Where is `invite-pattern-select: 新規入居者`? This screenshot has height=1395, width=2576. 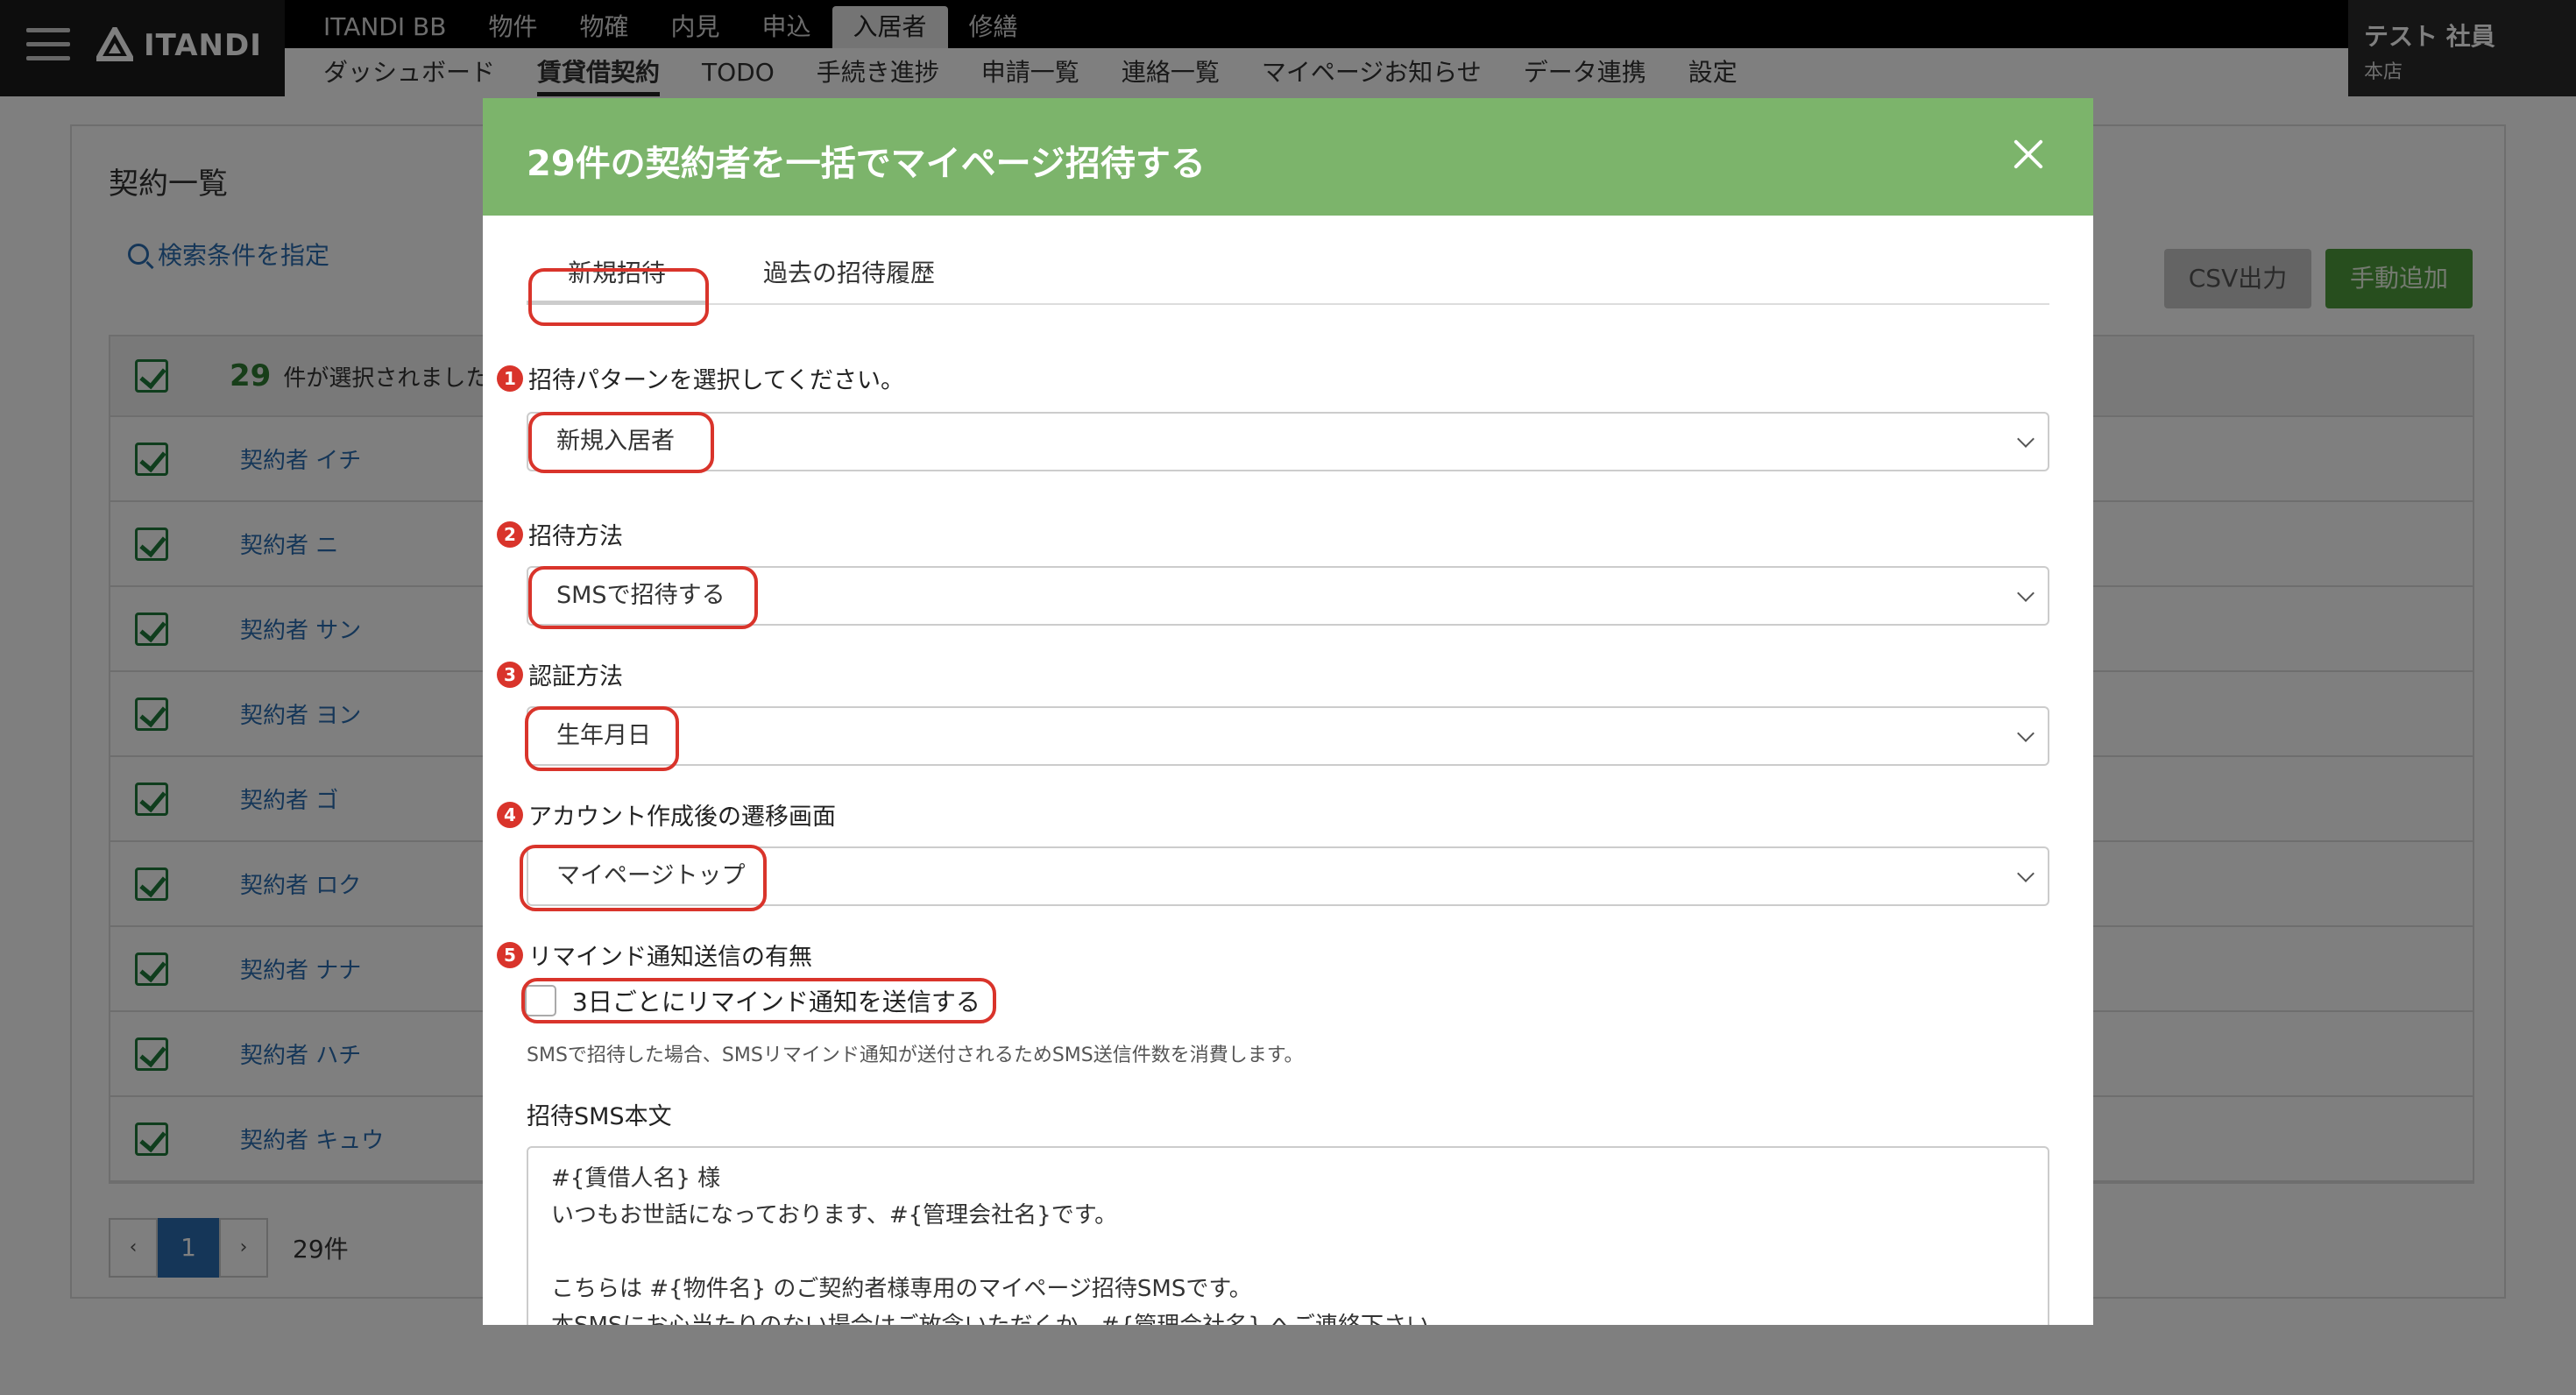 invite-pattern-select: 新規入居者 is located at coordinates (1288, 441).